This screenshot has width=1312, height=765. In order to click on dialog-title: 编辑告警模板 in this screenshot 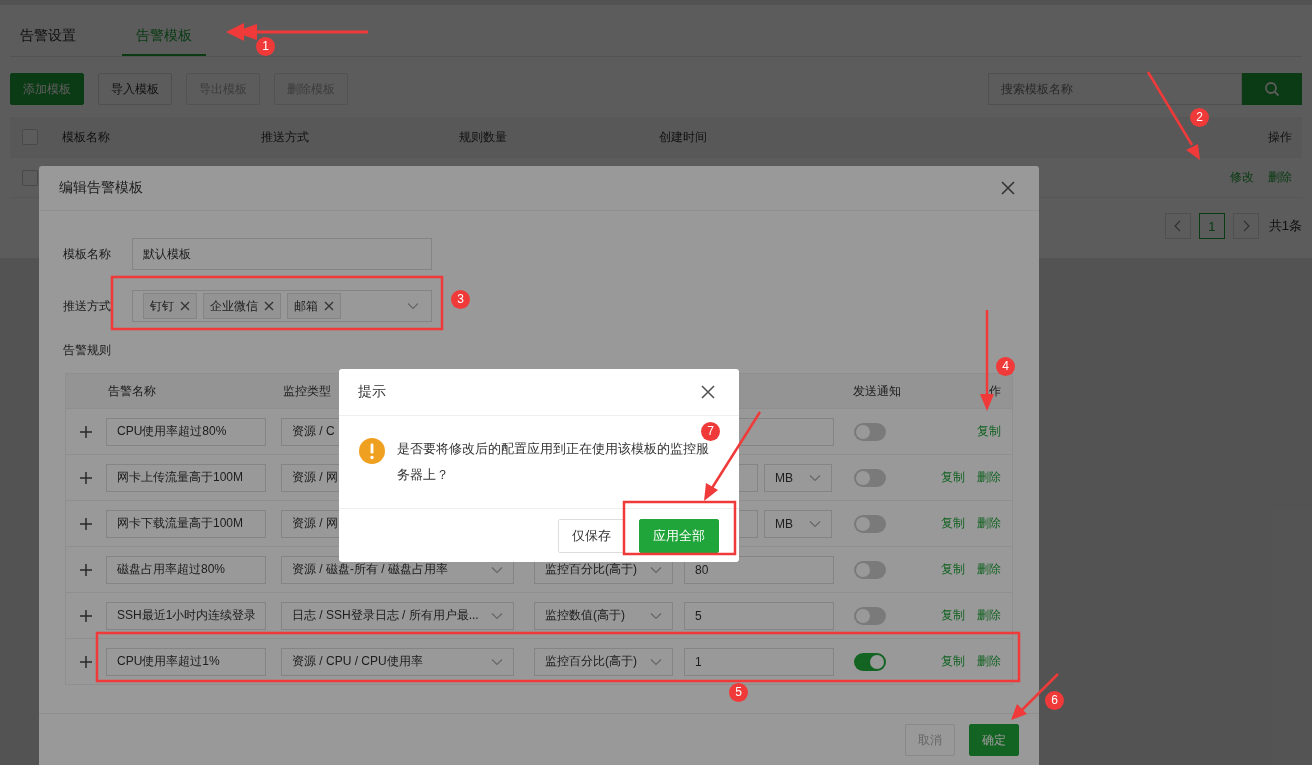, I will do `click(101, 188)`.